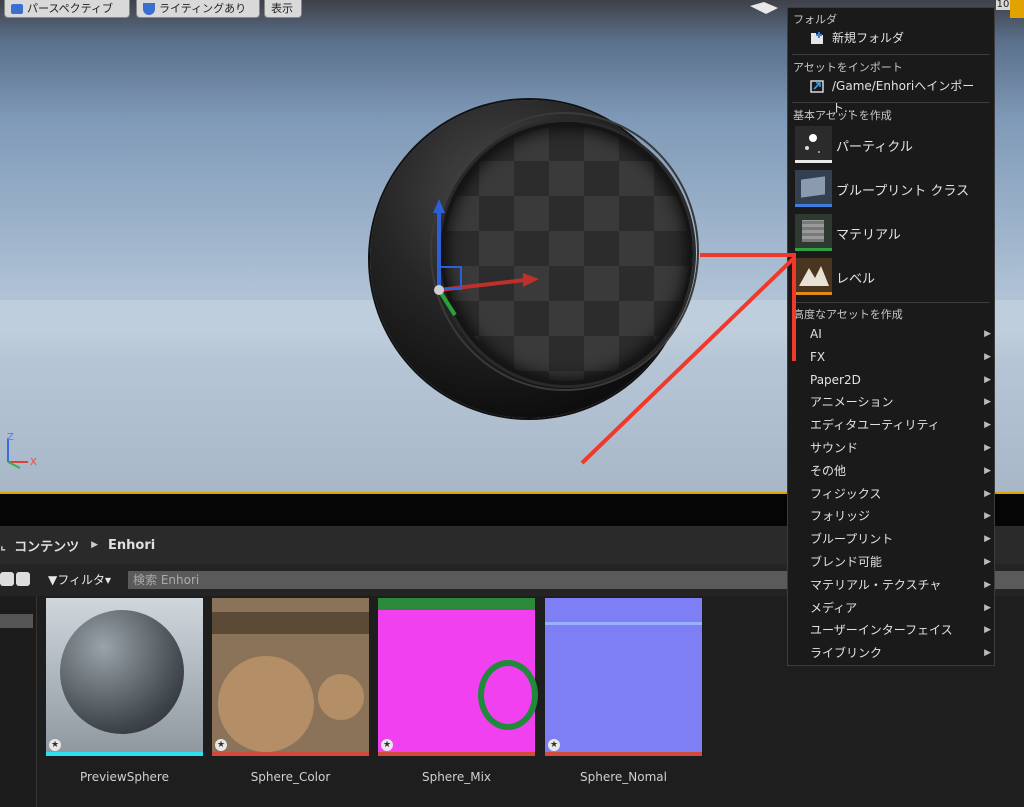 The width and height of the screenshot is (1024, 807). Describe the element at coordinates (891, 145) in the screenshot. I see `menu-item-particle: パーティクル` at that location.